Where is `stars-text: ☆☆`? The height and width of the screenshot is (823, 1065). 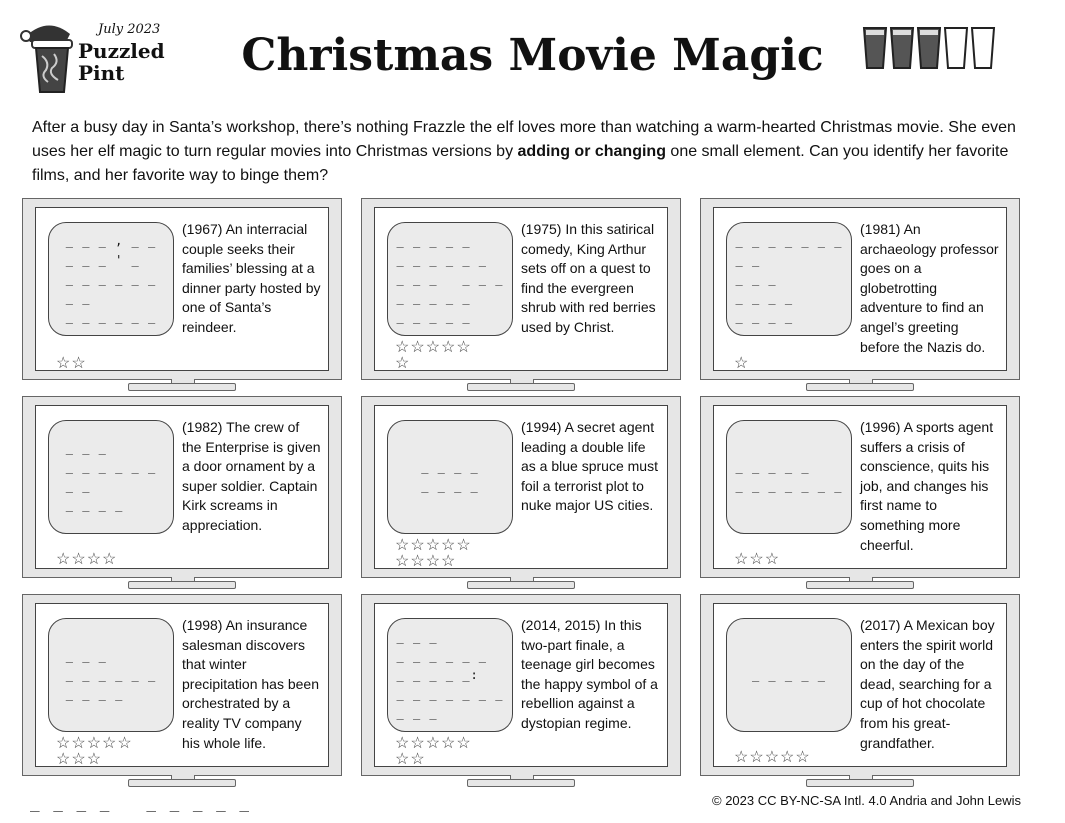
stars-text: ☆☆ is located at coordinates (71, 363).